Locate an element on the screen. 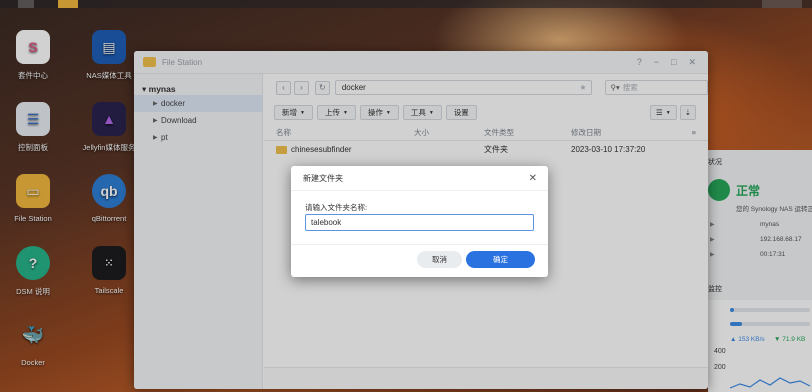 Image resolution: width=812 pixels, height=392 pixels. folder-name-input: talebook is located at coordinates (419, 222).